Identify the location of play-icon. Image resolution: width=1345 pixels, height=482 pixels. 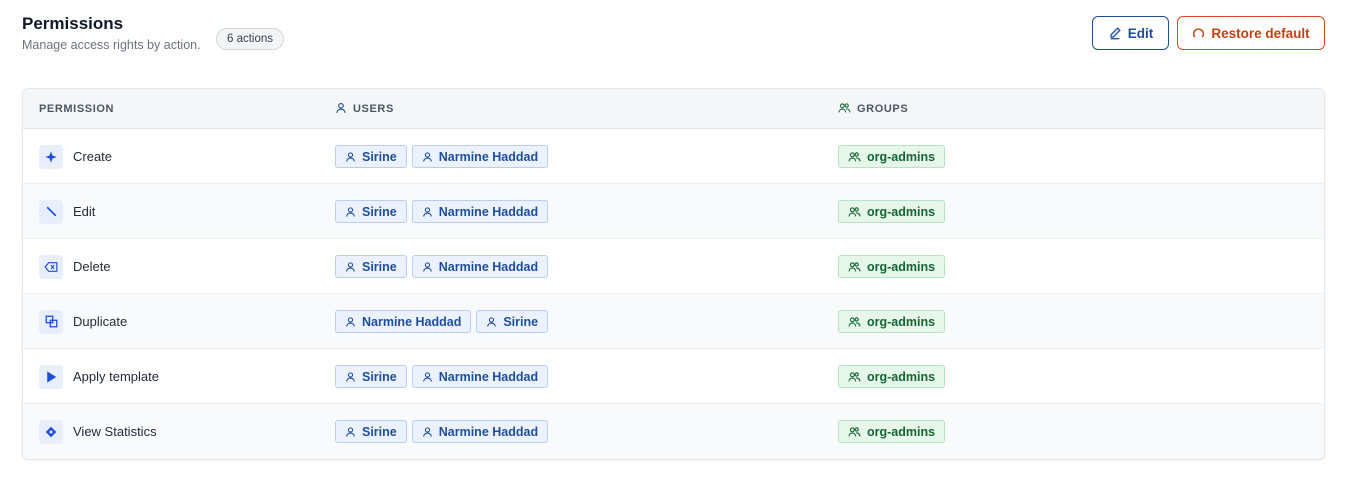
(51, 376).